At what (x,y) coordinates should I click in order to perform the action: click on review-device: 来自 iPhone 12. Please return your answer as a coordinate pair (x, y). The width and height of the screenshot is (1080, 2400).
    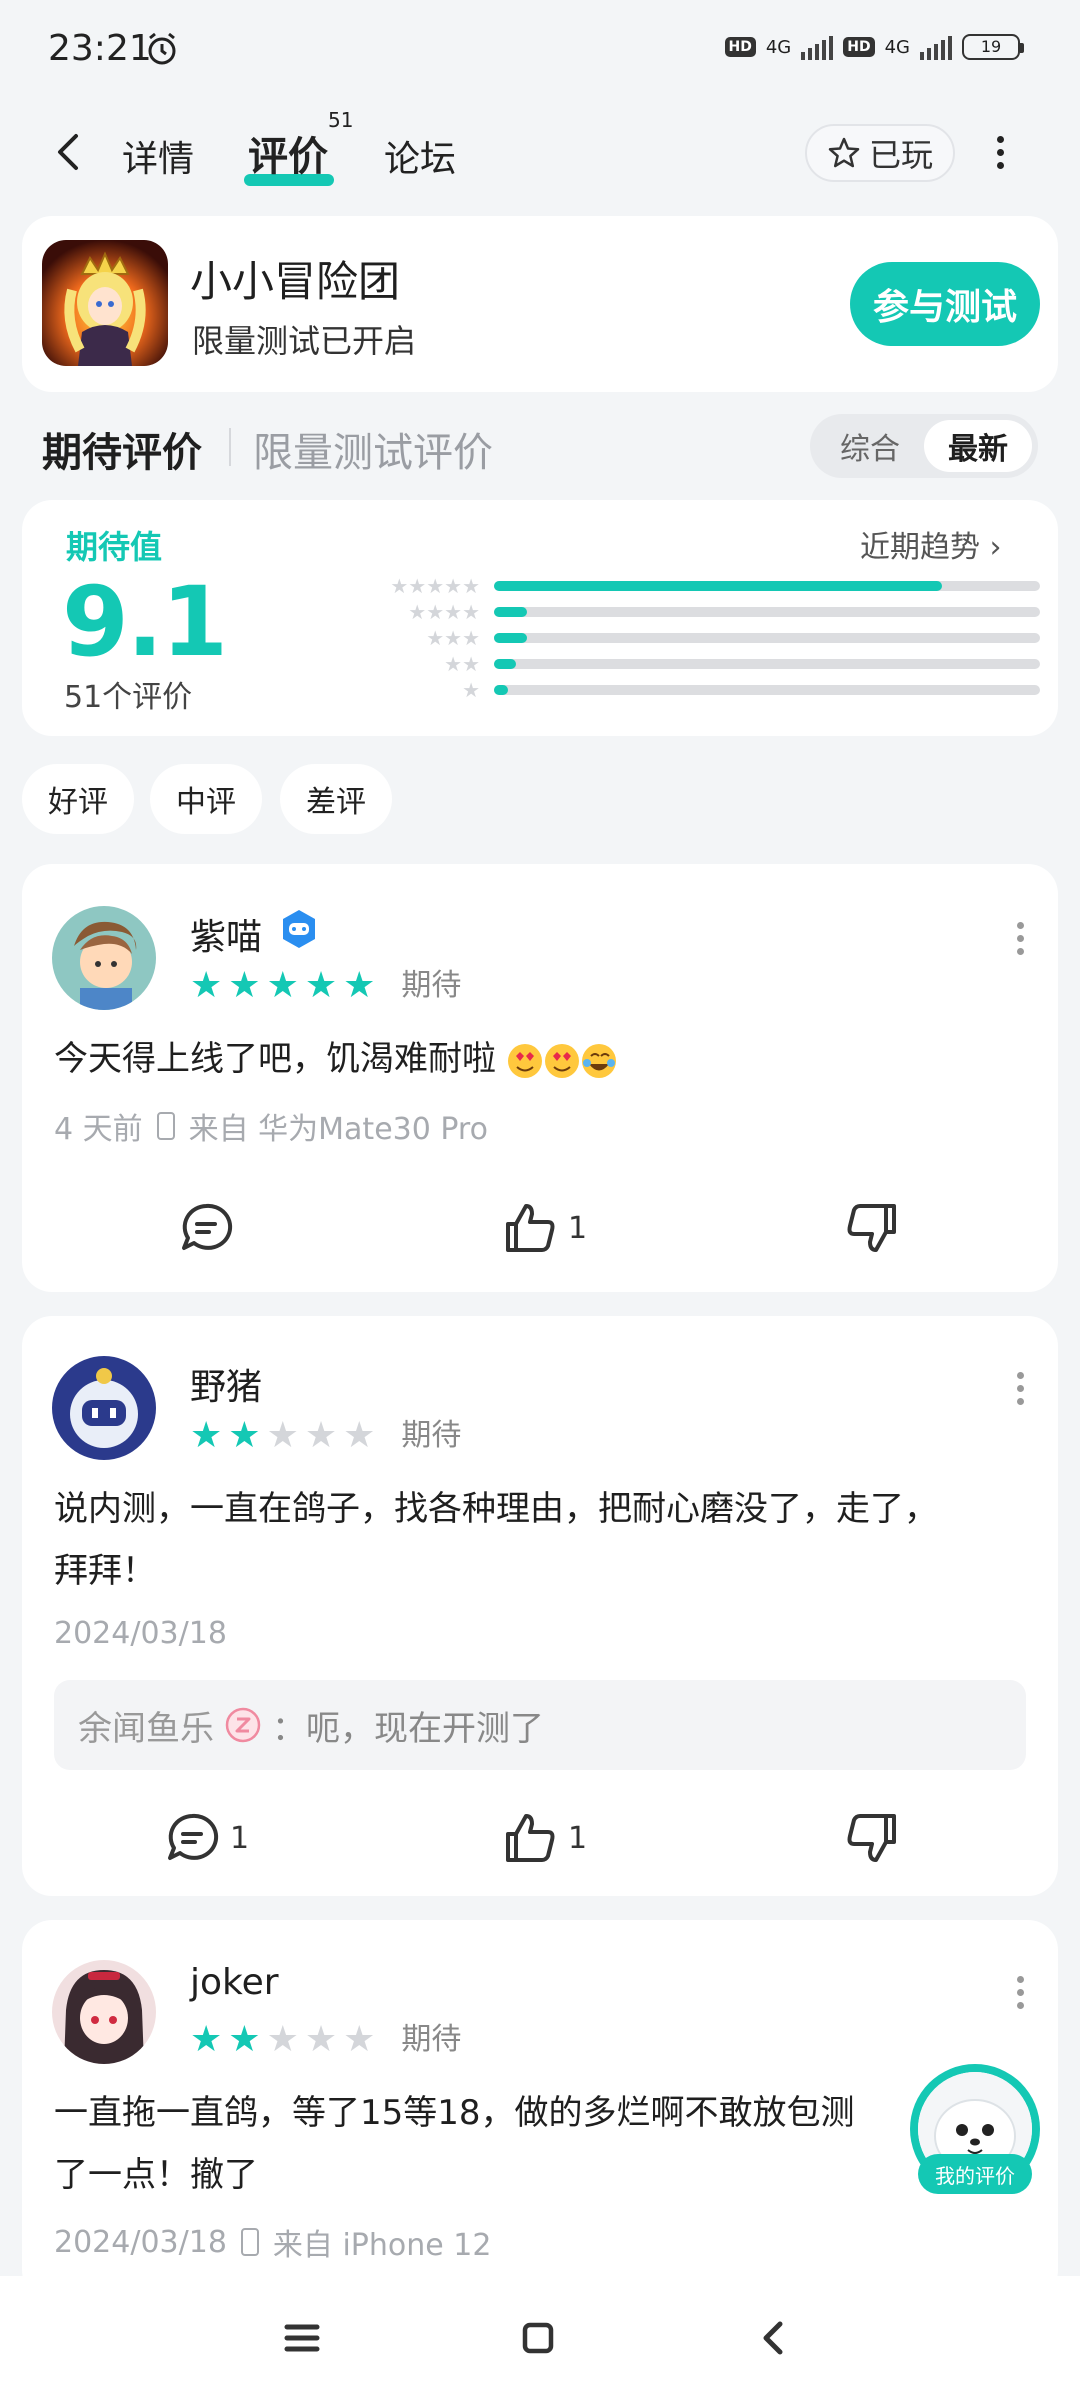
    Looking at the image, I should click on (382, 2245).